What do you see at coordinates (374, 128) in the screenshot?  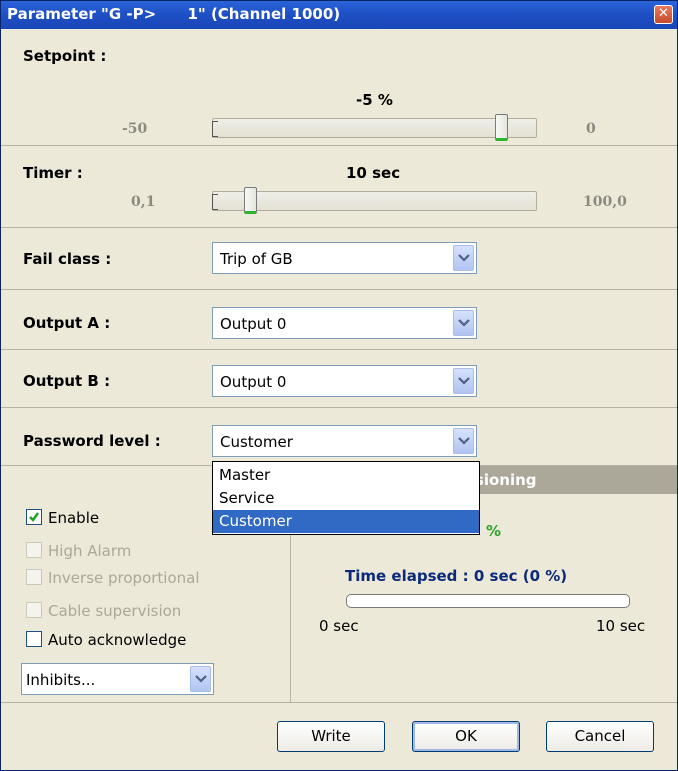 I see `setpoint-slider-track` at bounding box center [374, 128].